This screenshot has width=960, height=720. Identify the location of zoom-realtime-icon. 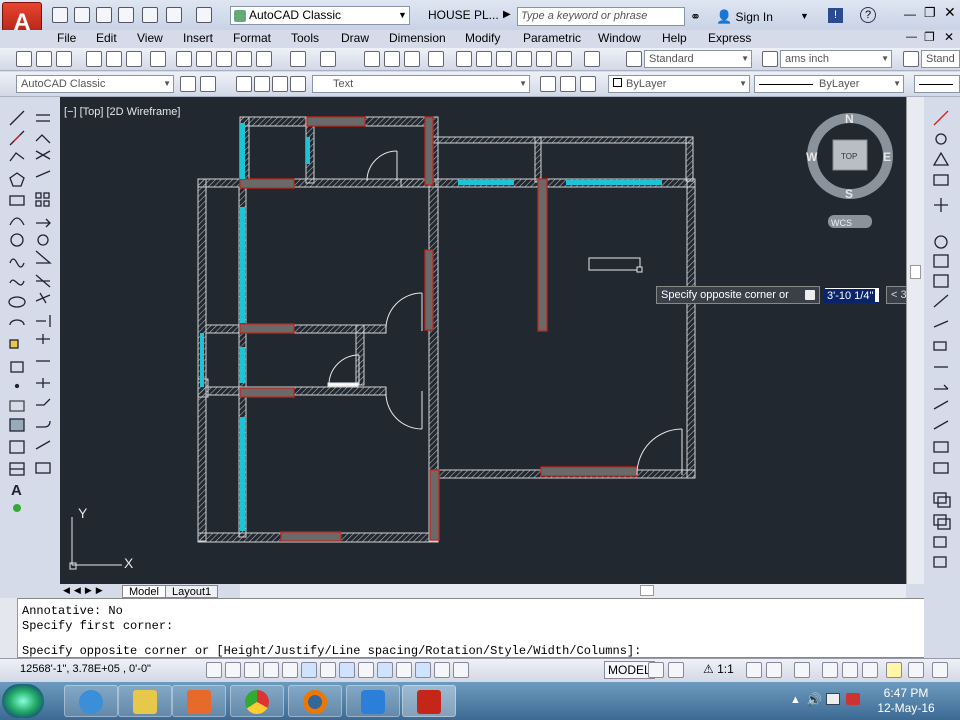
(392, 59).